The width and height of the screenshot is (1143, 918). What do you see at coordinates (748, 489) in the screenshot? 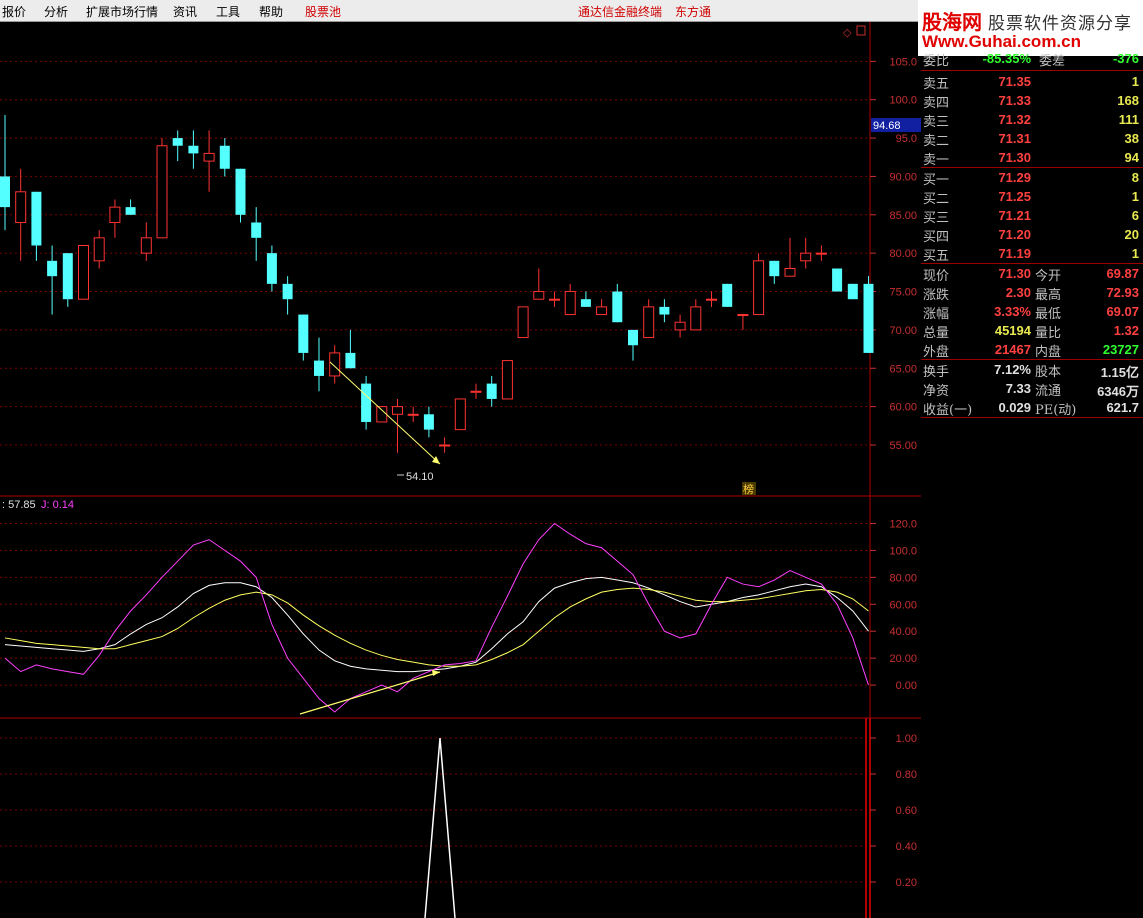
I see `rank-badge: 榜` at bounding box center [748, 489].